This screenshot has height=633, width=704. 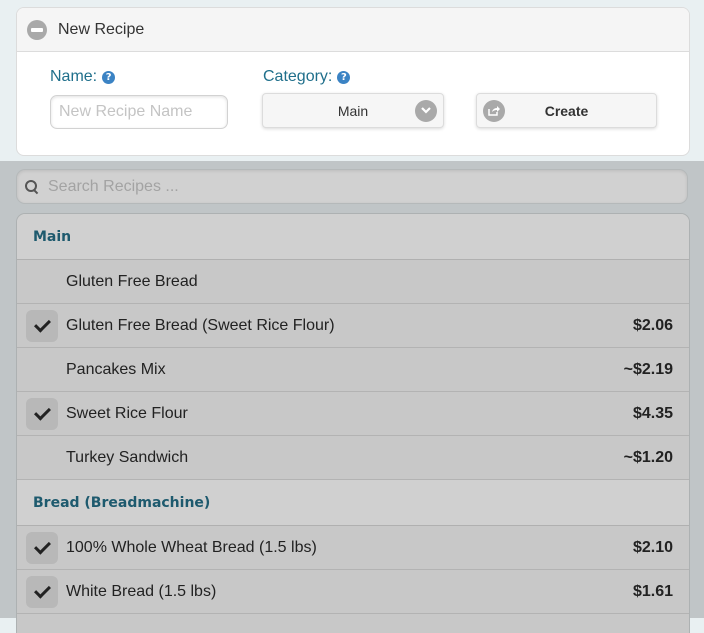 I want to click on category-select: Main, so click(x=353, y=110).